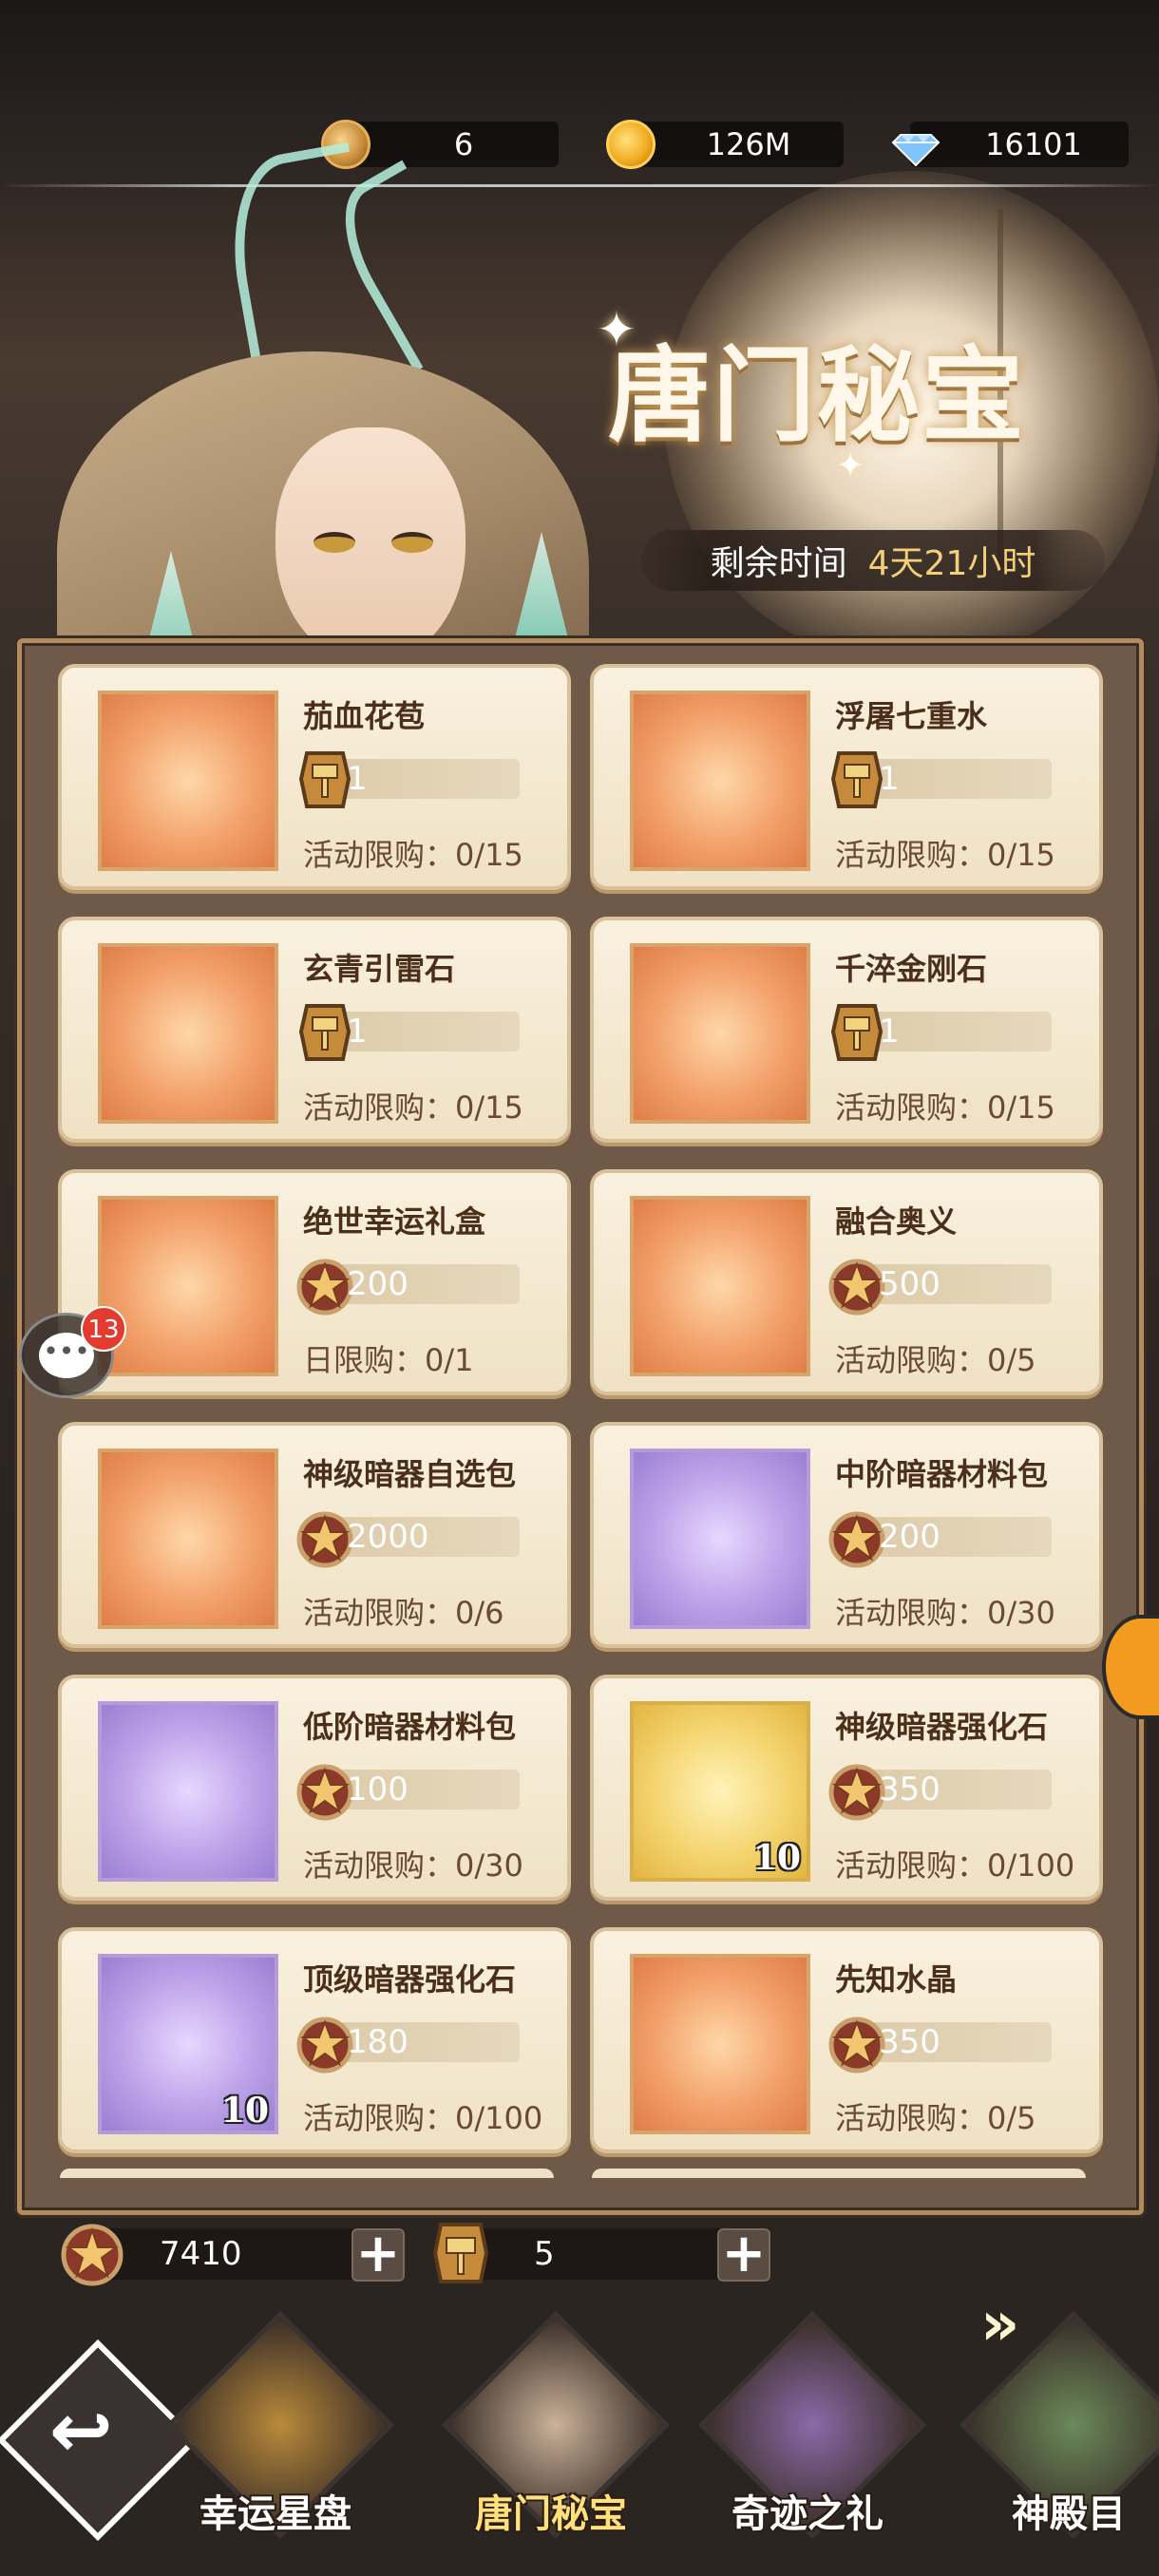 The height and width of the screenshot is (2576, 1159). Describe the element at coordinates (778, 563) in the screenshot. I see `remaining-time-label: 剩余时间` at that location.